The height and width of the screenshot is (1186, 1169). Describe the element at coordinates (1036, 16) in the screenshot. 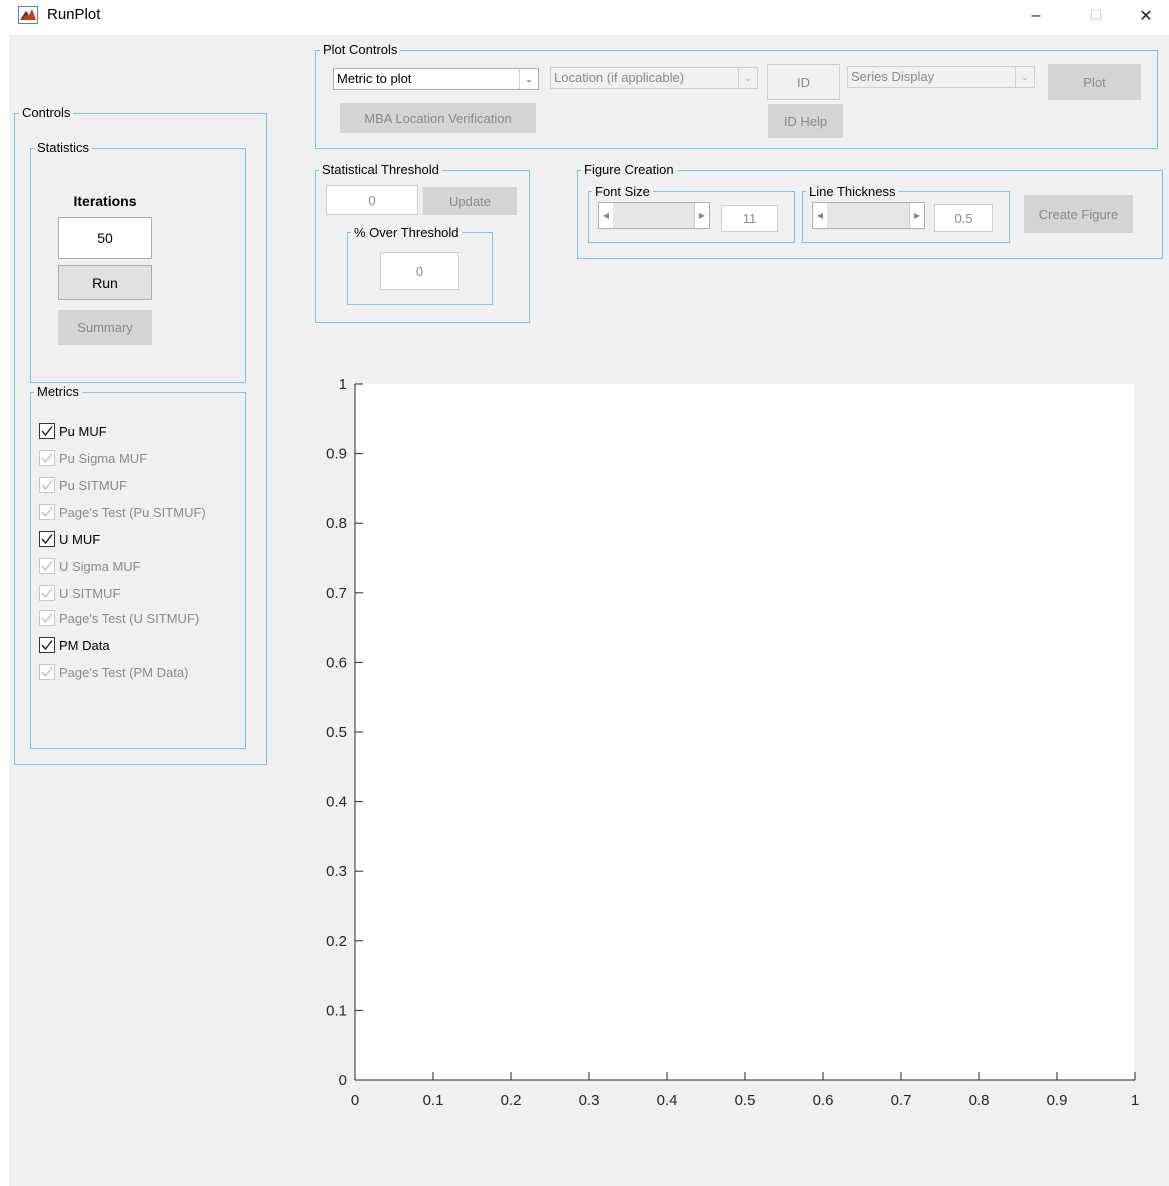

I see `minimize-button: –` at that location.